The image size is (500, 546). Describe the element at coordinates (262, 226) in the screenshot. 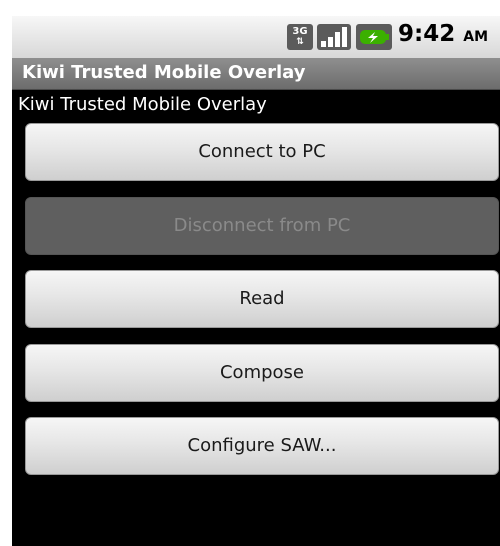

I see `disconnect-from-pc-button: Disconnect from PC` at that location.